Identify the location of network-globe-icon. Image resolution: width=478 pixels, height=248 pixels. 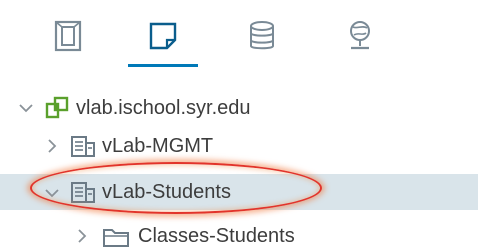
(360, 36).